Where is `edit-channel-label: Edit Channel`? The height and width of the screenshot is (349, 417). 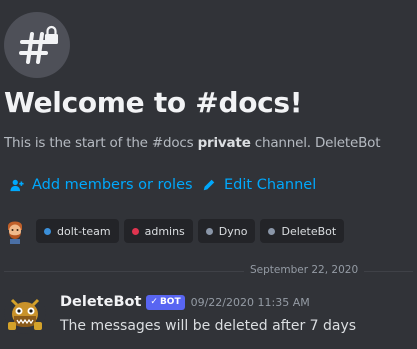 edit-channel-label: Edit Channel is located at coordinates (270, 185).